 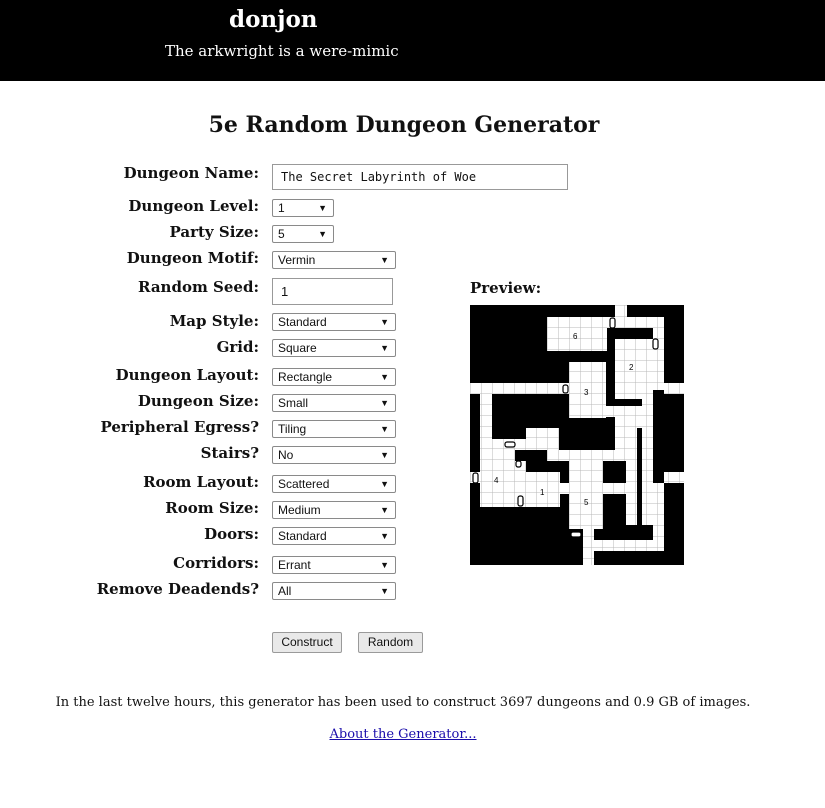 I want to click on dungeon-name-input: The Secret Labyrinth of Woe, so click(x=420, y=177).